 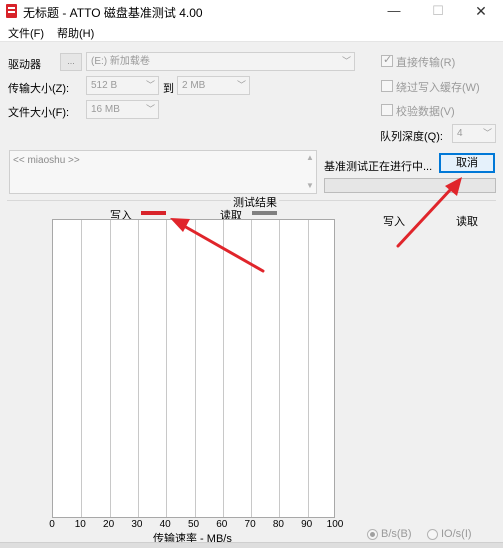 What do you see at coordinates (424, 217) in the screenshot?
I see `annotation-arrow-cancel` at bounding box center [424, 217].